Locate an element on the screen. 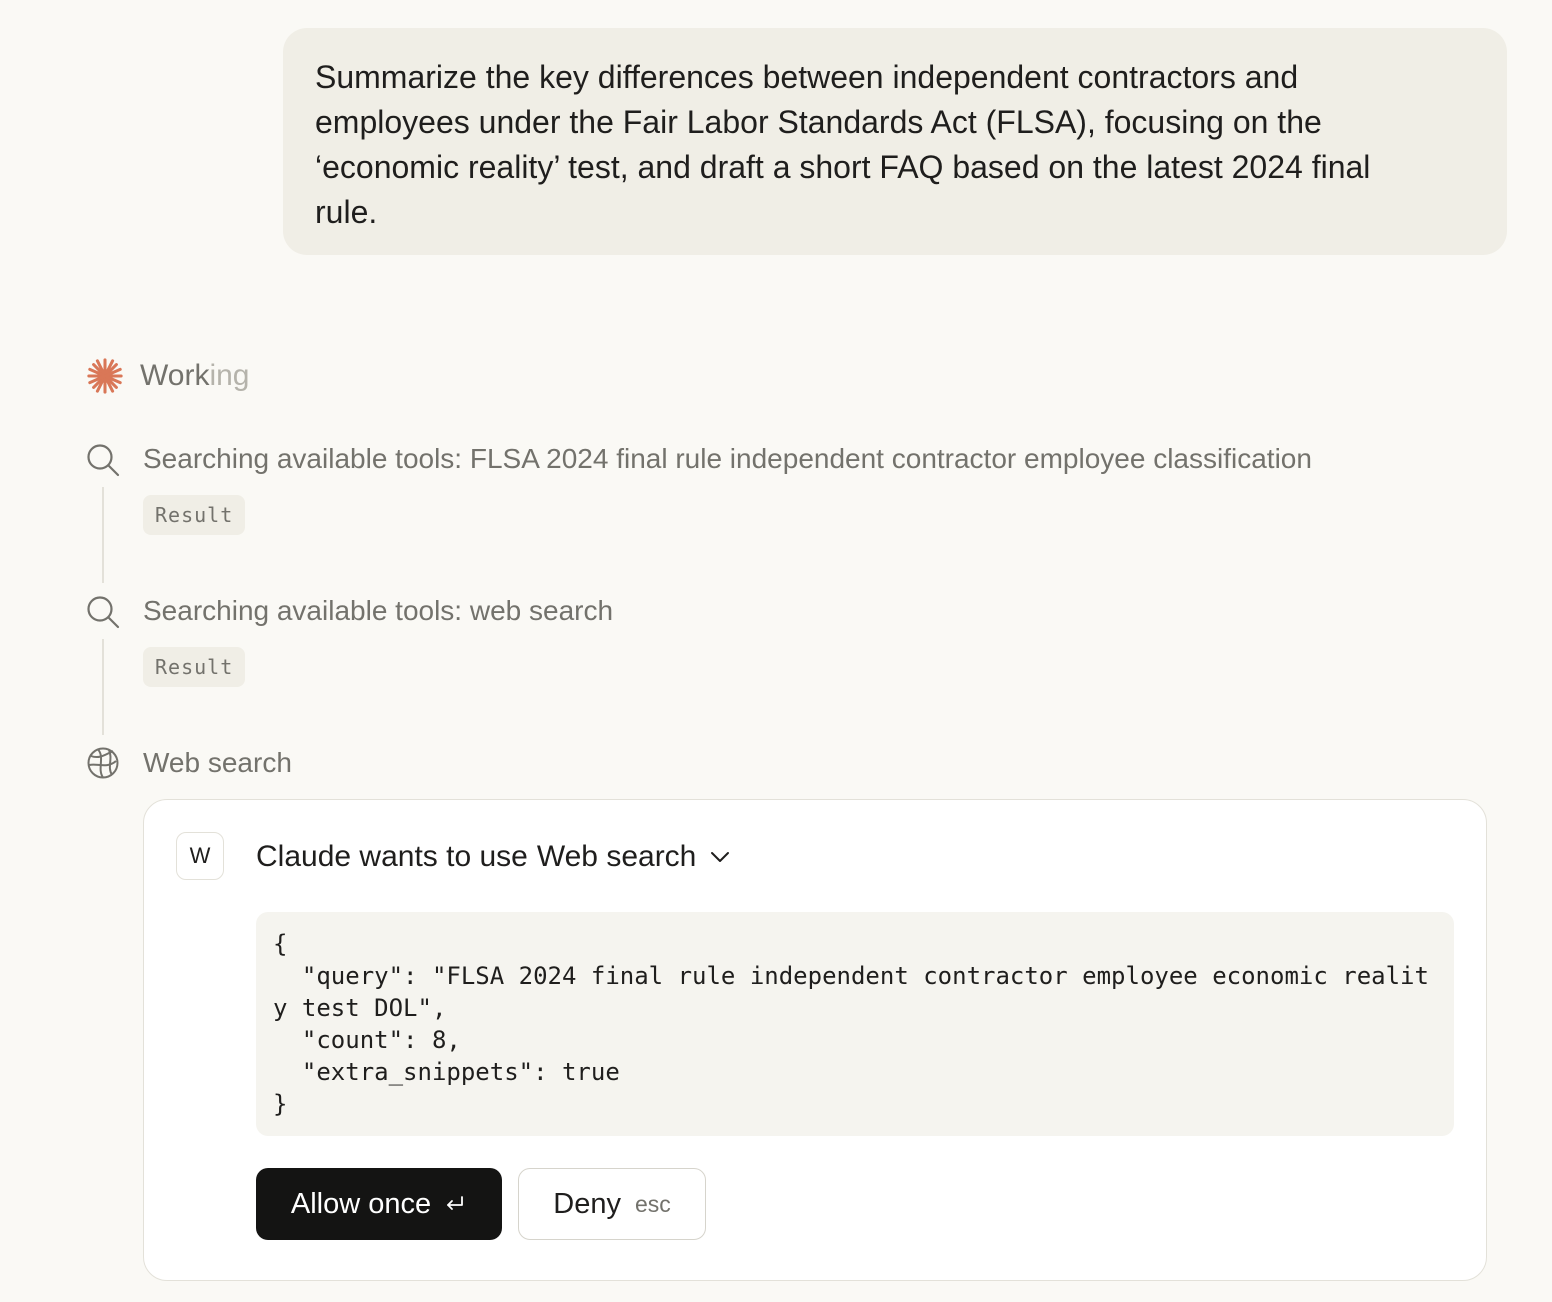 The height and width of the screenshot is (1302, 1552). working-label-fade: ing is located at coordinates (229, 375).